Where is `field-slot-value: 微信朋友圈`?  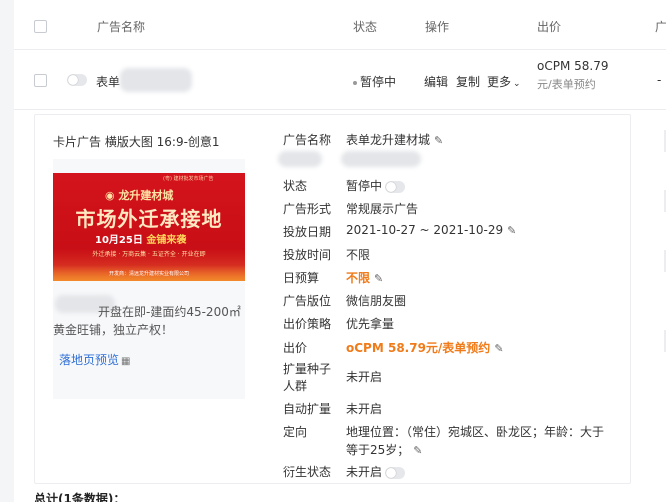
field-slot-value: 微信朋友圈 is located at coordinates (376, 301).